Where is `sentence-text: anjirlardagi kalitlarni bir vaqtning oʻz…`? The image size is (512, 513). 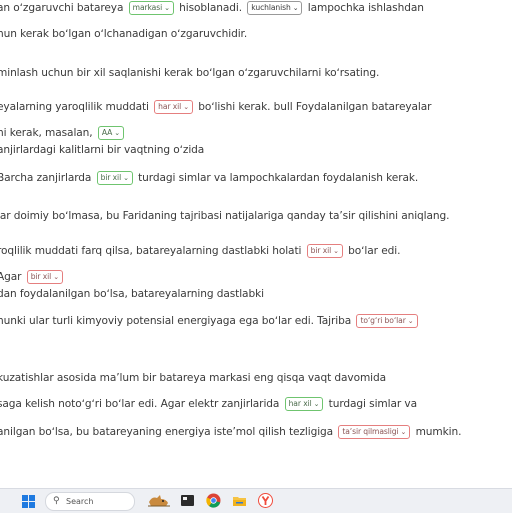 sentence-text: anjirlardagi kalitlarni bir vaqtning oʻz… is located at coordinates (102, 150).